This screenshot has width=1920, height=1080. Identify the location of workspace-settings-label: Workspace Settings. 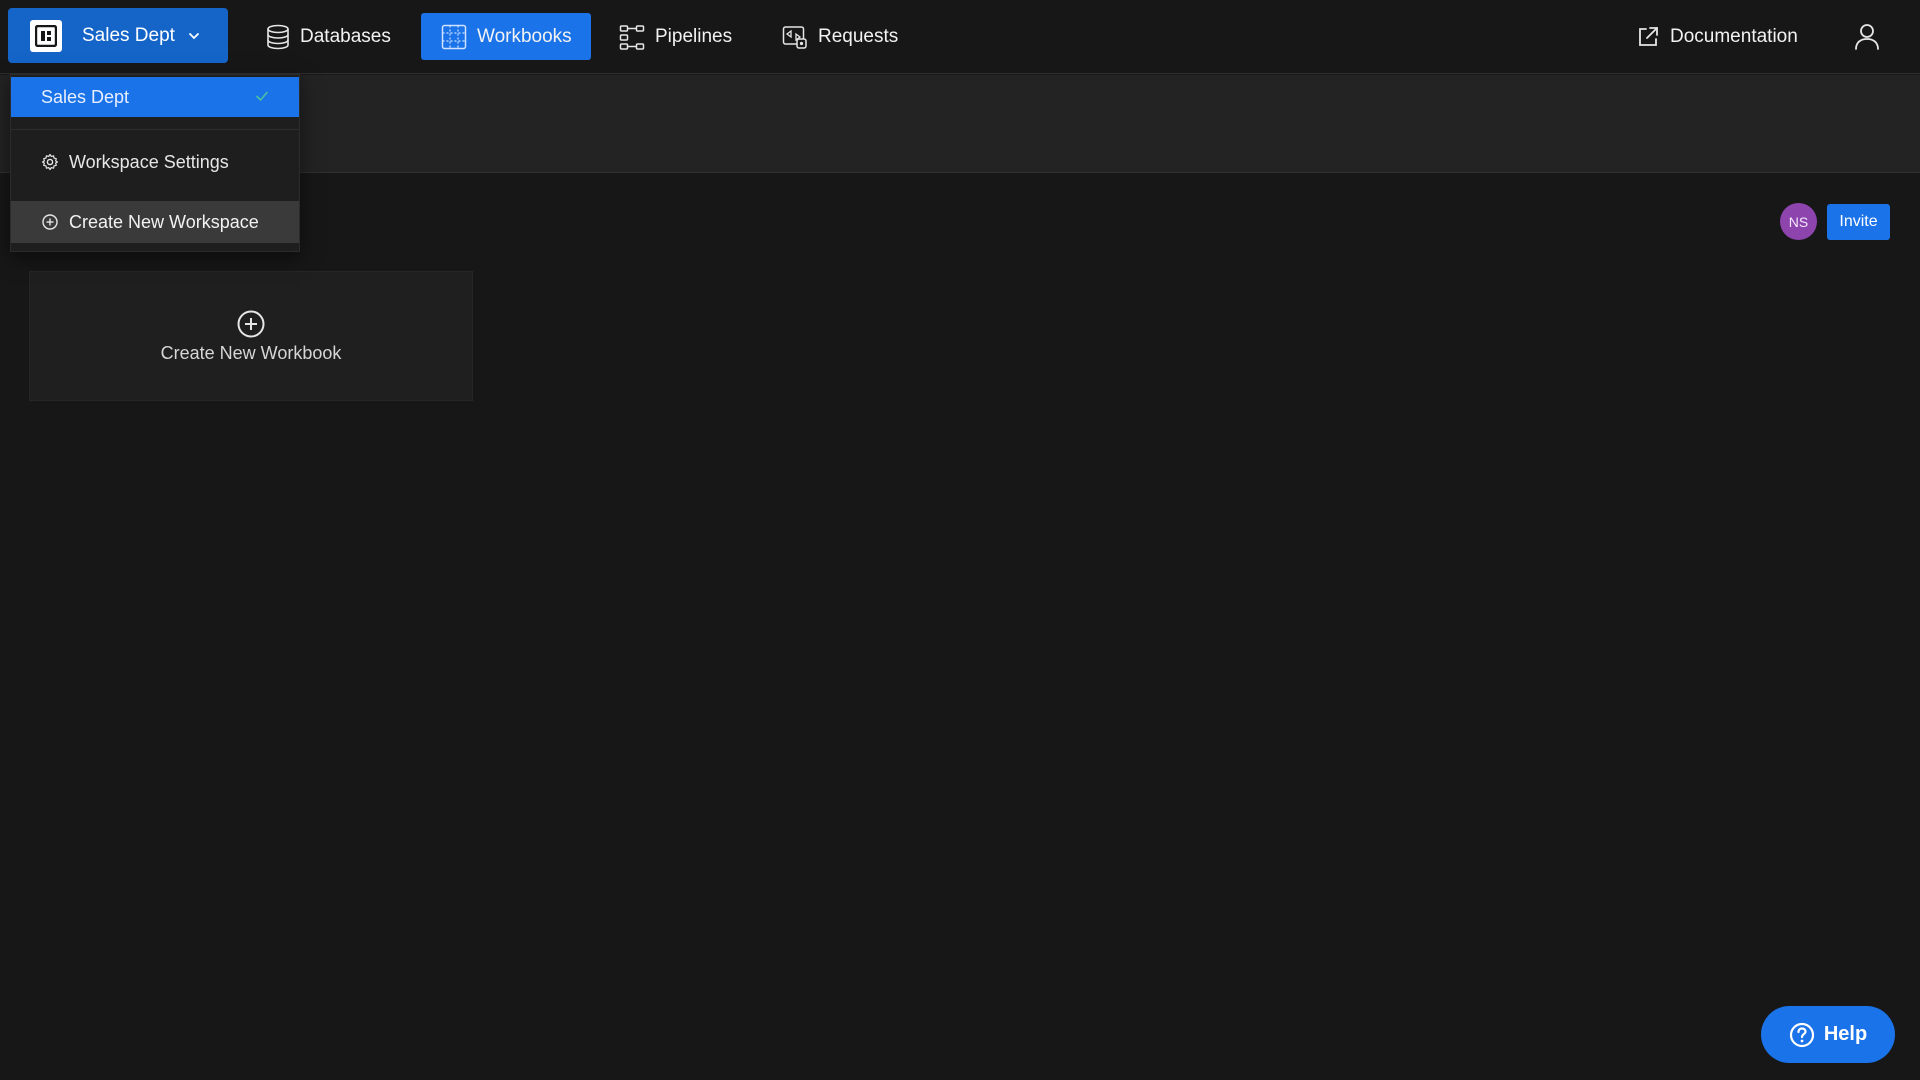
(149, 161).